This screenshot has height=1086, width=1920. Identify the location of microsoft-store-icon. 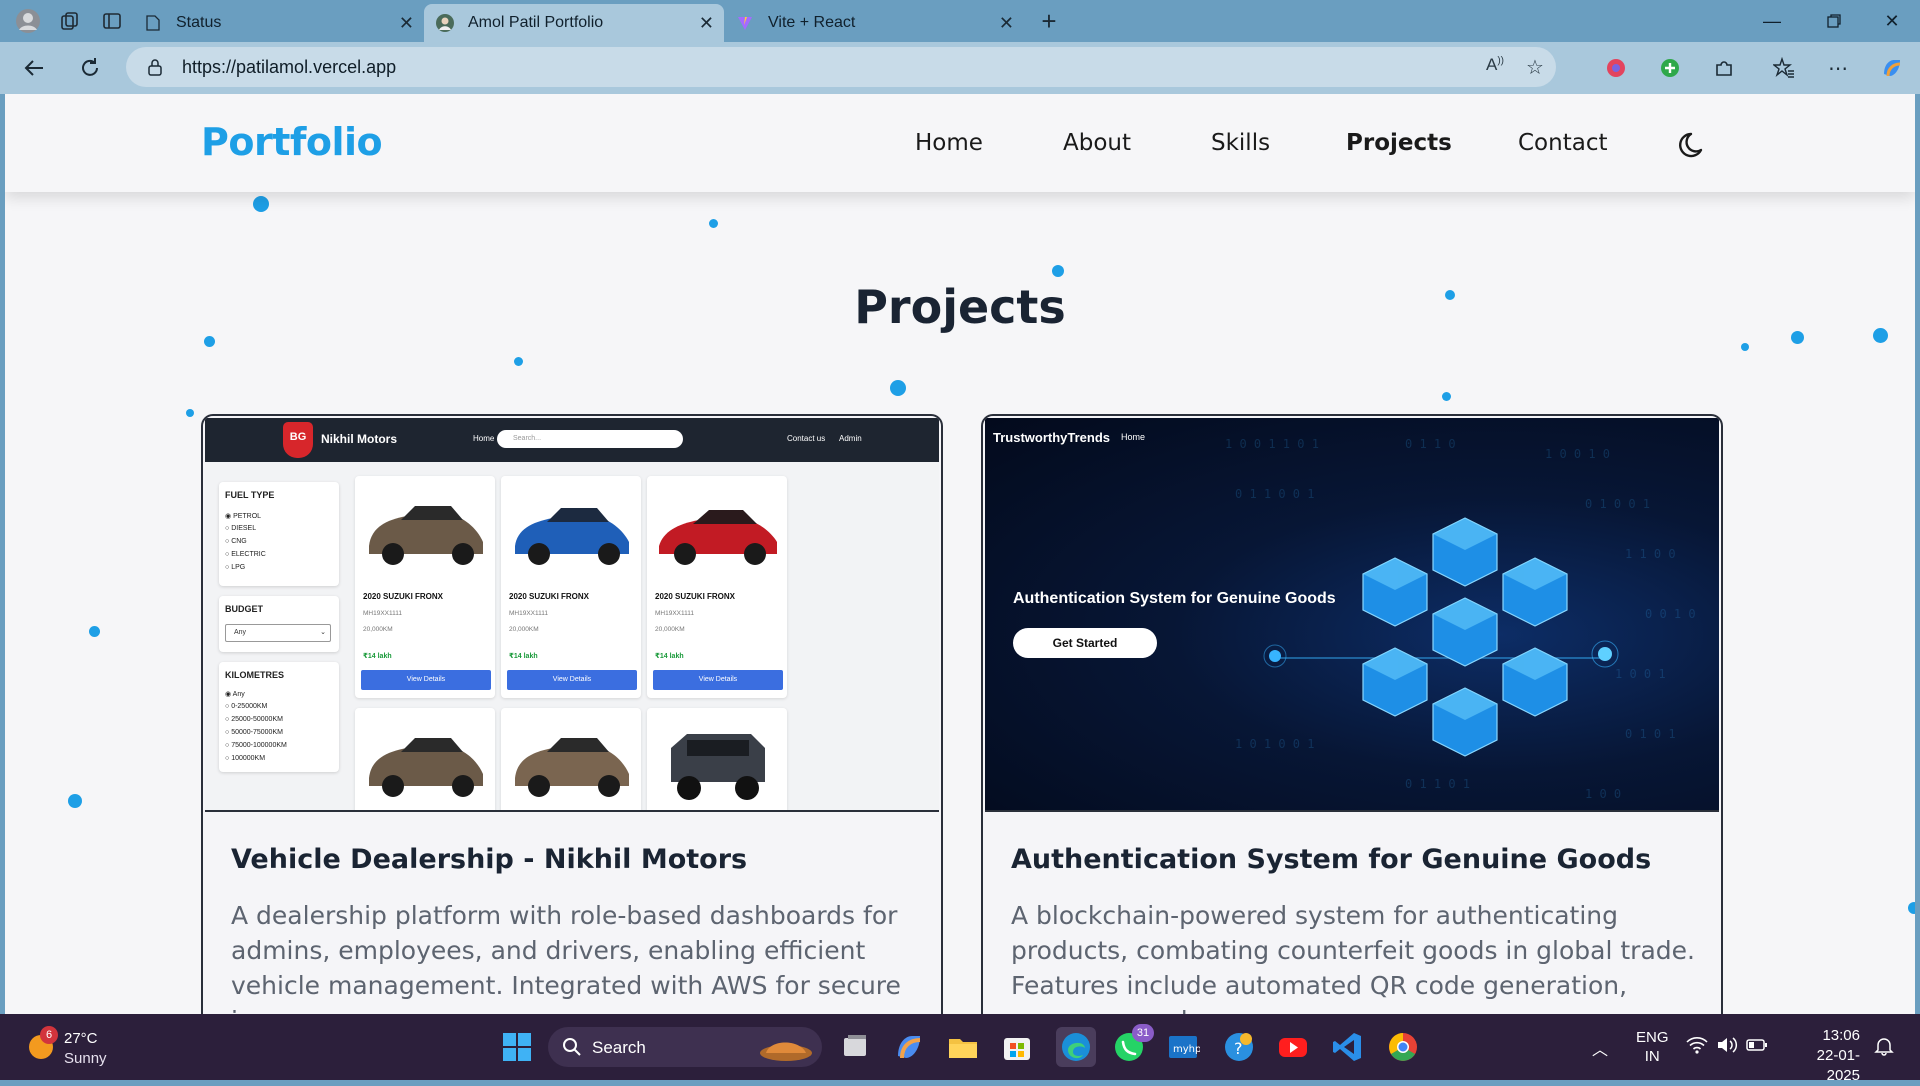
(1017, 1047).